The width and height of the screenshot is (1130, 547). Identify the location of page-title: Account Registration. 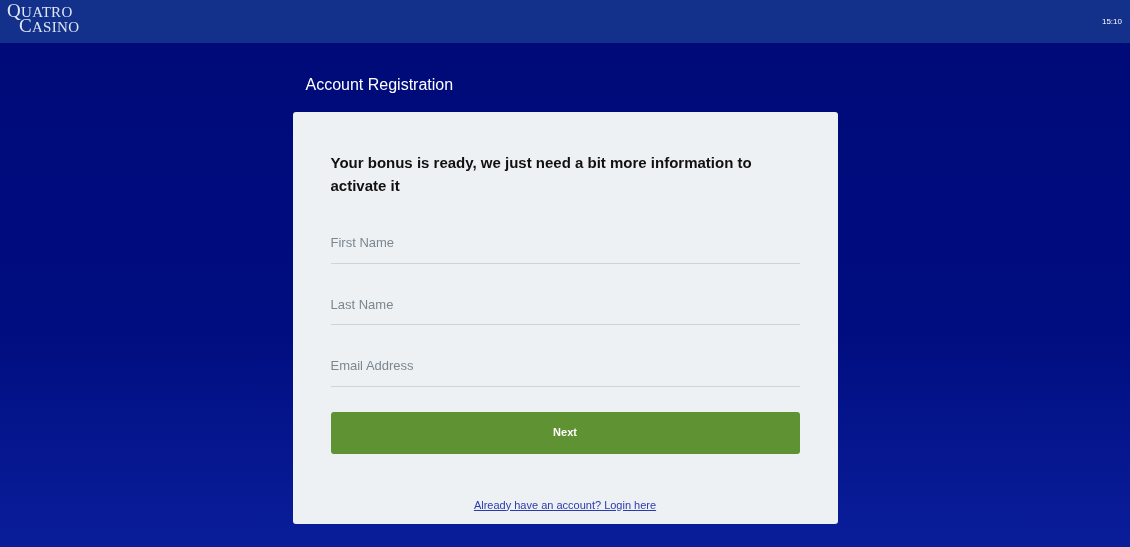
(380, 85).